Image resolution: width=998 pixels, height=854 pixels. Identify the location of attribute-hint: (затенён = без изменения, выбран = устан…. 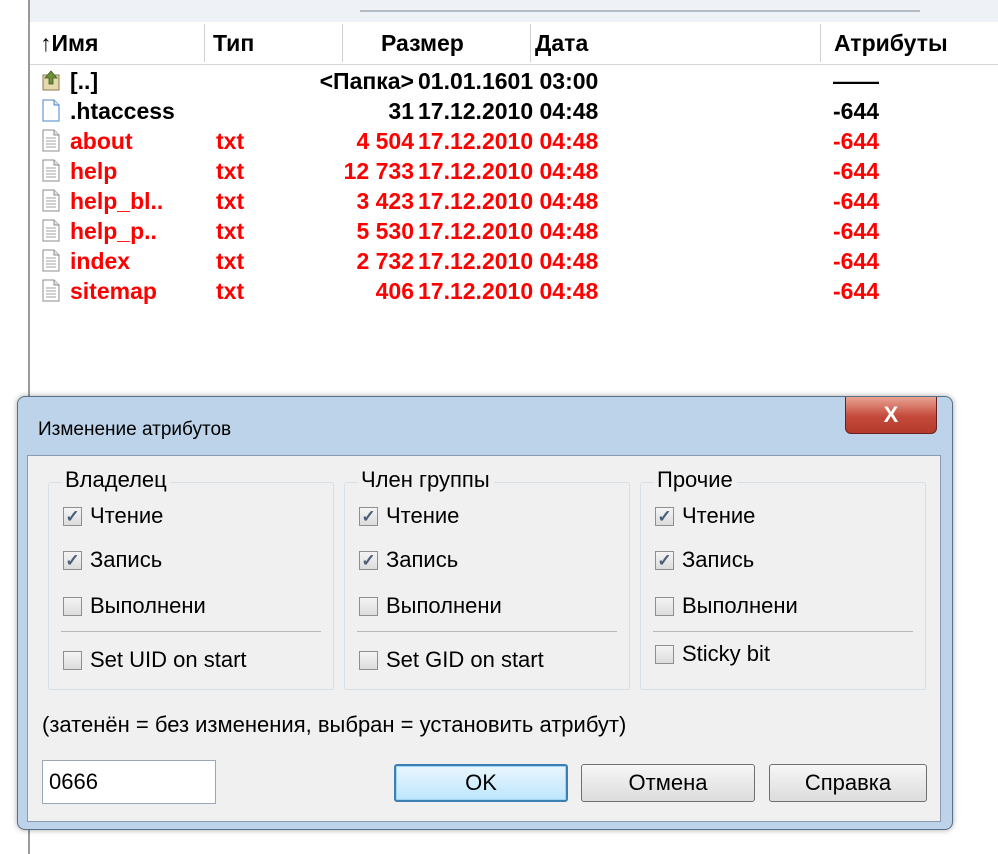
(334, 724).